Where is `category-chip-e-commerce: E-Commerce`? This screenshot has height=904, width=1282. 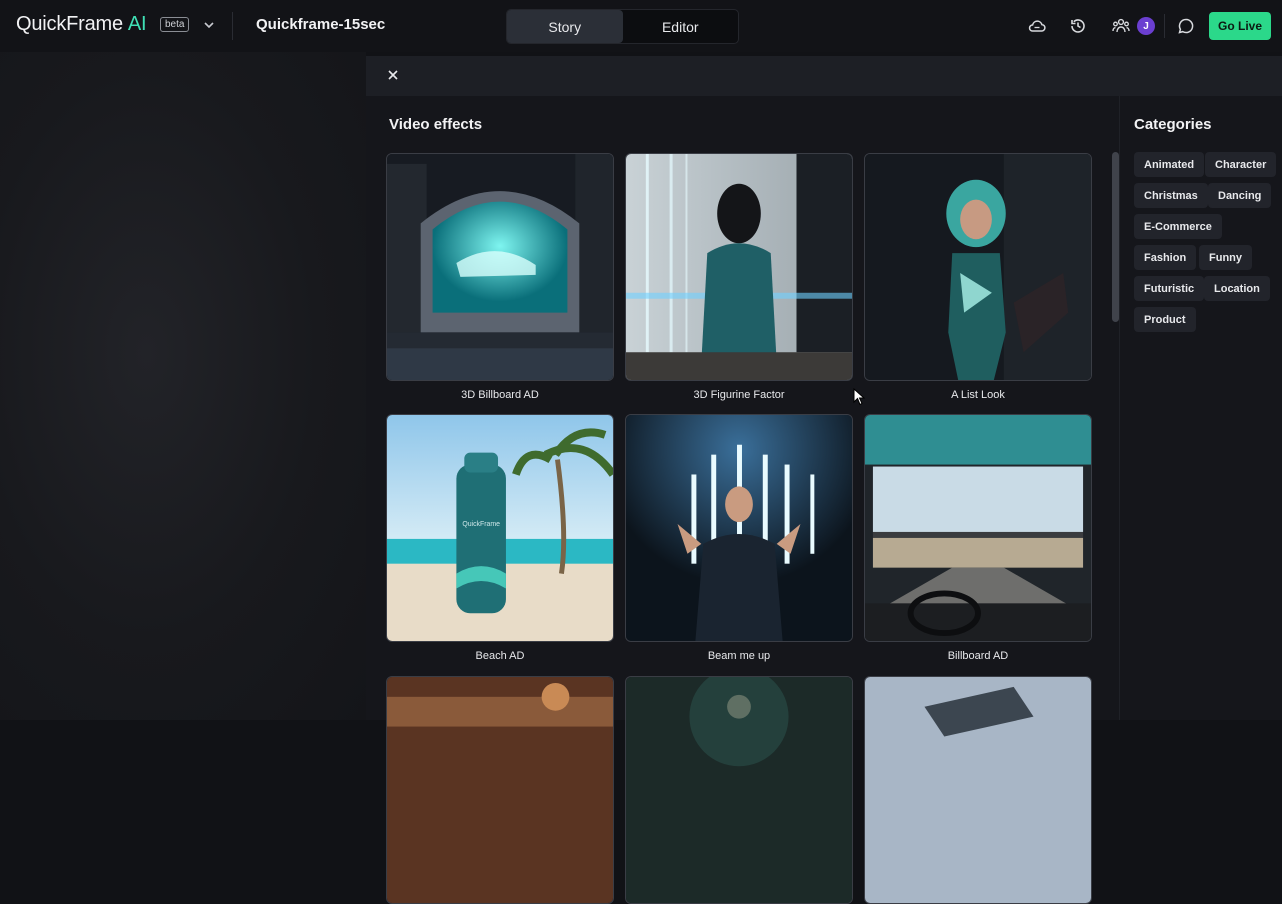
category-chip-e-commerce: E-Commerce is located at coordinates (1178, 226).